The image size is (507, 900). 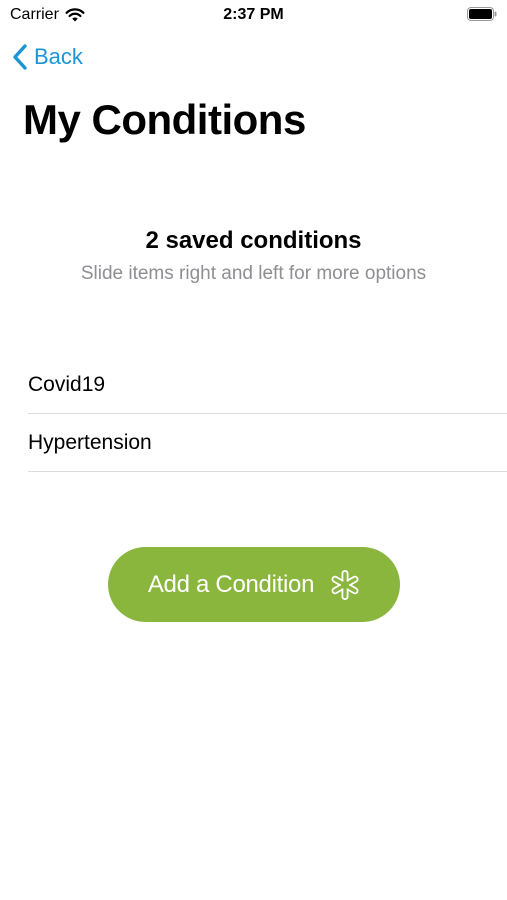 I want to click on conditions-list: Covid19 Hypertension, so click(x=267, y=414).